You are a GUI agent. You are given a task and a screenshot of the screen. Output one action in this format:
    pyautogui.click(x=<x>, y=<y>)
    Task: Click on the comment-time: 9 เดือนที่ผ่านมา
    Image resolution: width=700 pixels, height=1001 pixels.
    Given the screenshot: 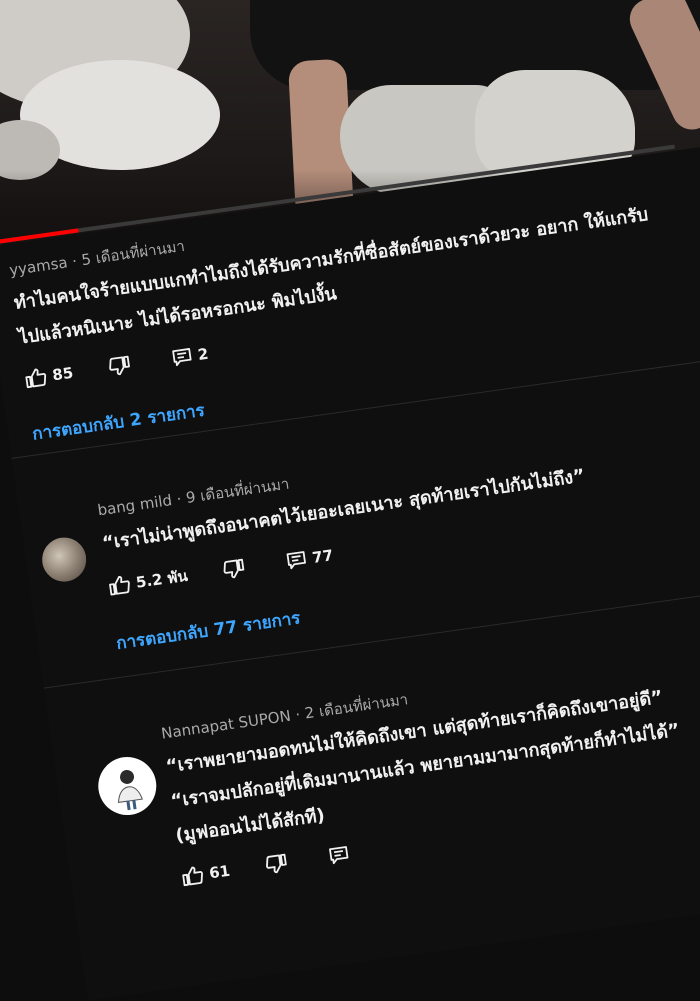 What is the action you would take?
    pyautogui.click(x=238, y=491)
    